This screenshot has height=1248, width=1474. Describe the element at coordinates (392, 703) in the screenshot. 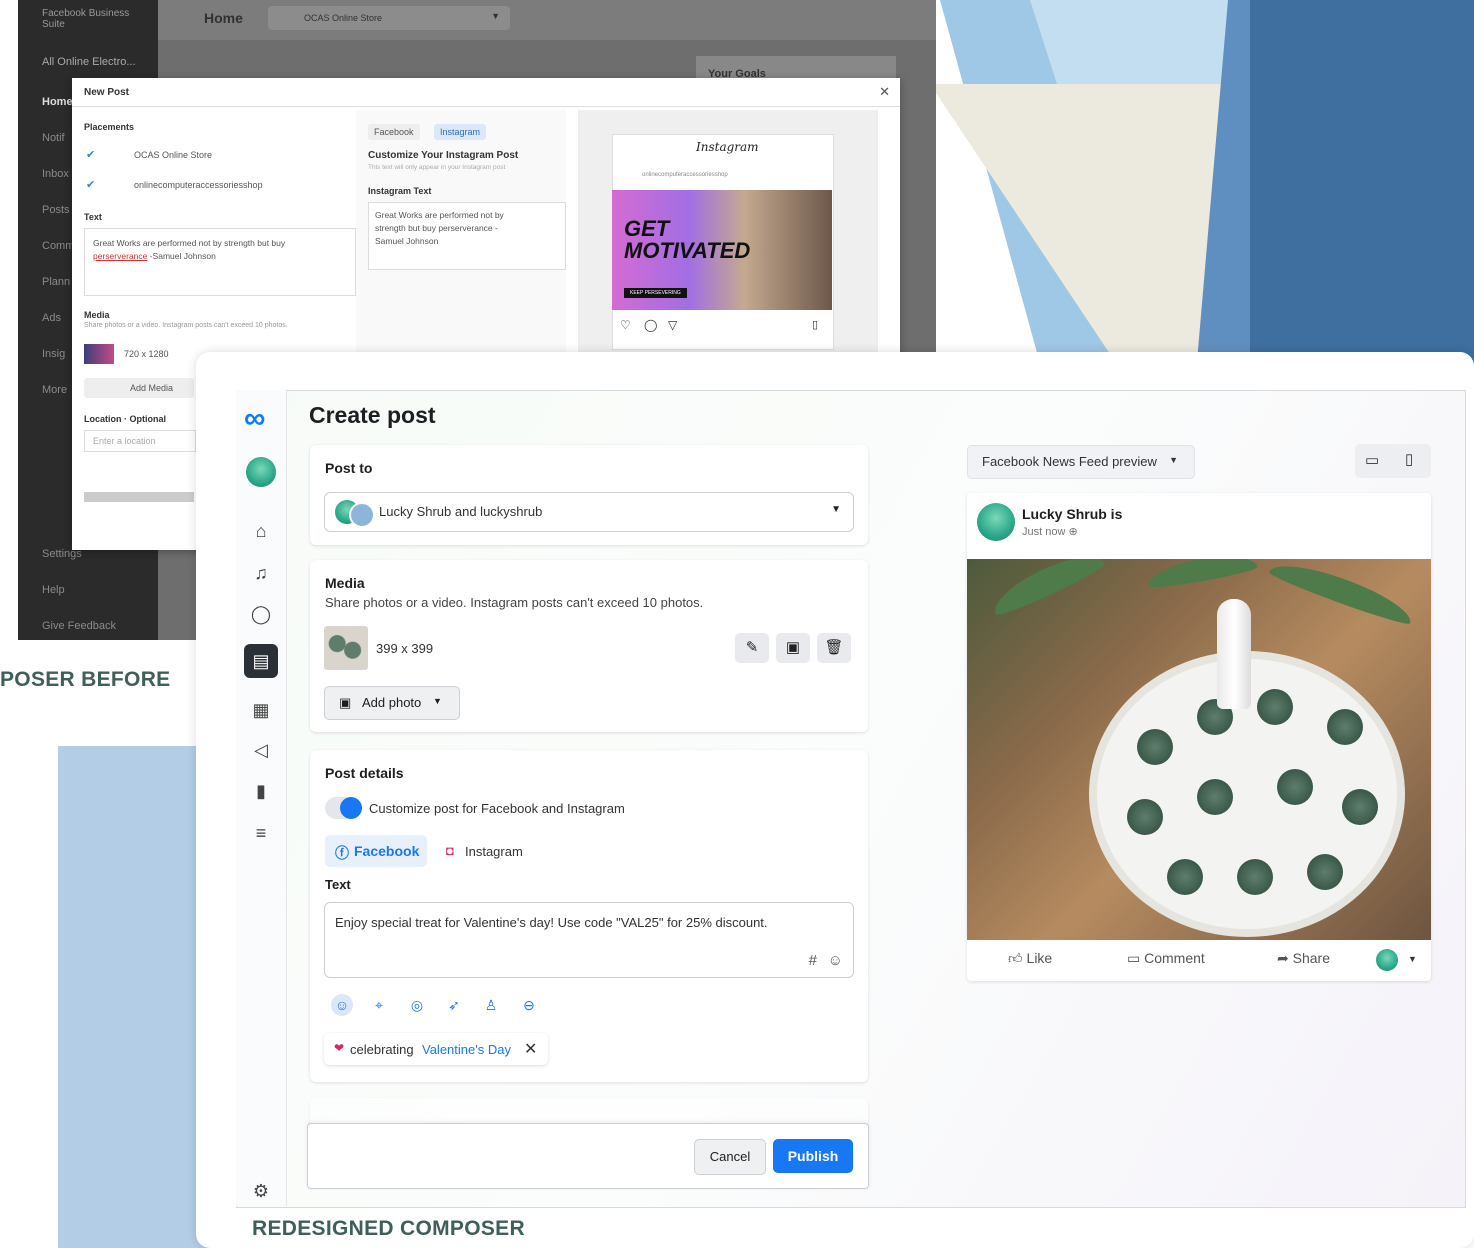

I see `add-photo-button: ▣ Add photo ▼` at that location.